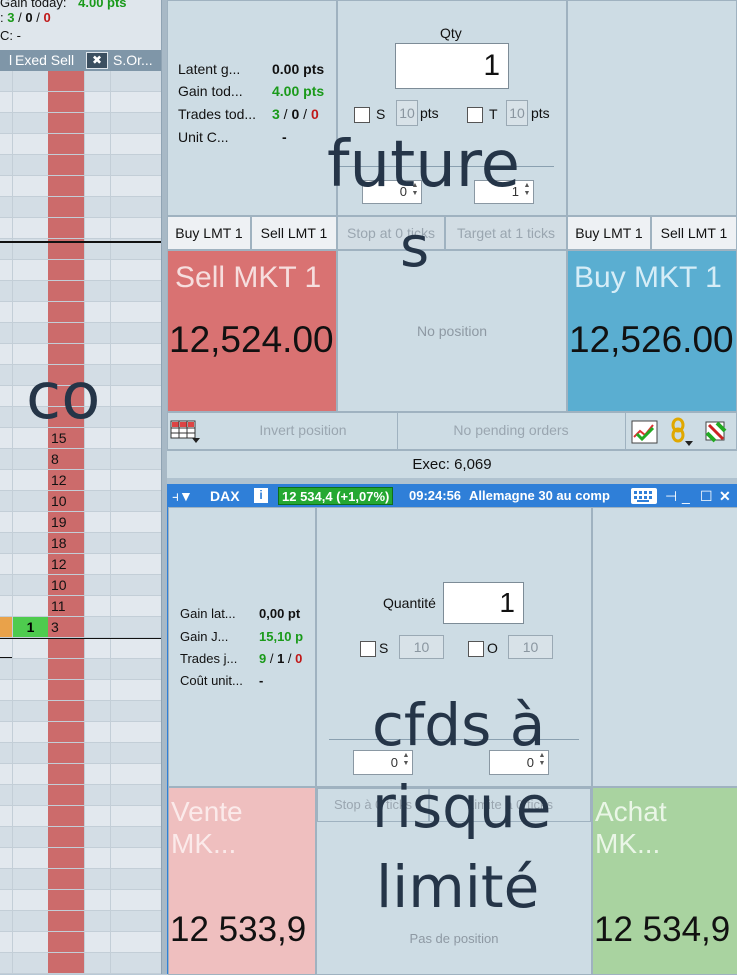 The image size is (737, 975). What do you see at coordinates (44, 60) in the screenshot?
I see `column-header-exec-sell: Exed Sell` at bounding box center [44, 60].